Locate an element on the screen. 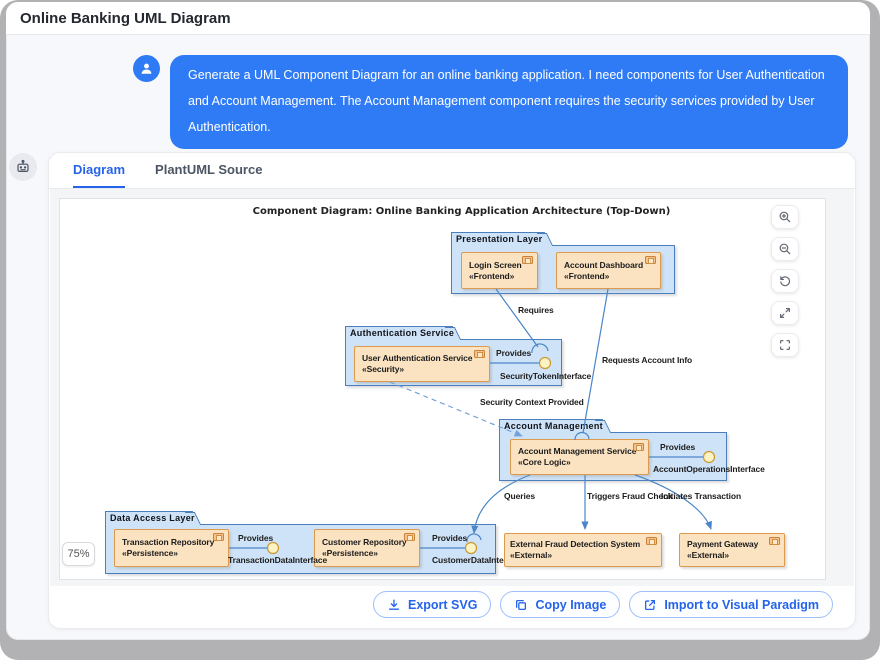  connection-initiates-line is located at coordinates (673, 502).